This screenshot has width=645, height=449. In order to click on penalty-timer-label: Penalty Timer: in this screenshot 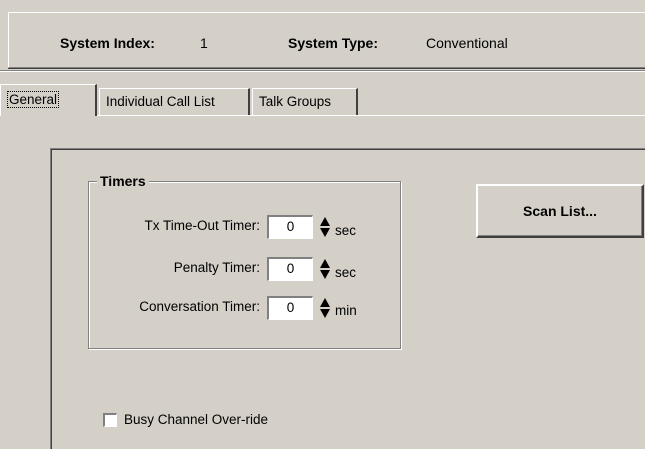, I will do `click(216, 267)`.